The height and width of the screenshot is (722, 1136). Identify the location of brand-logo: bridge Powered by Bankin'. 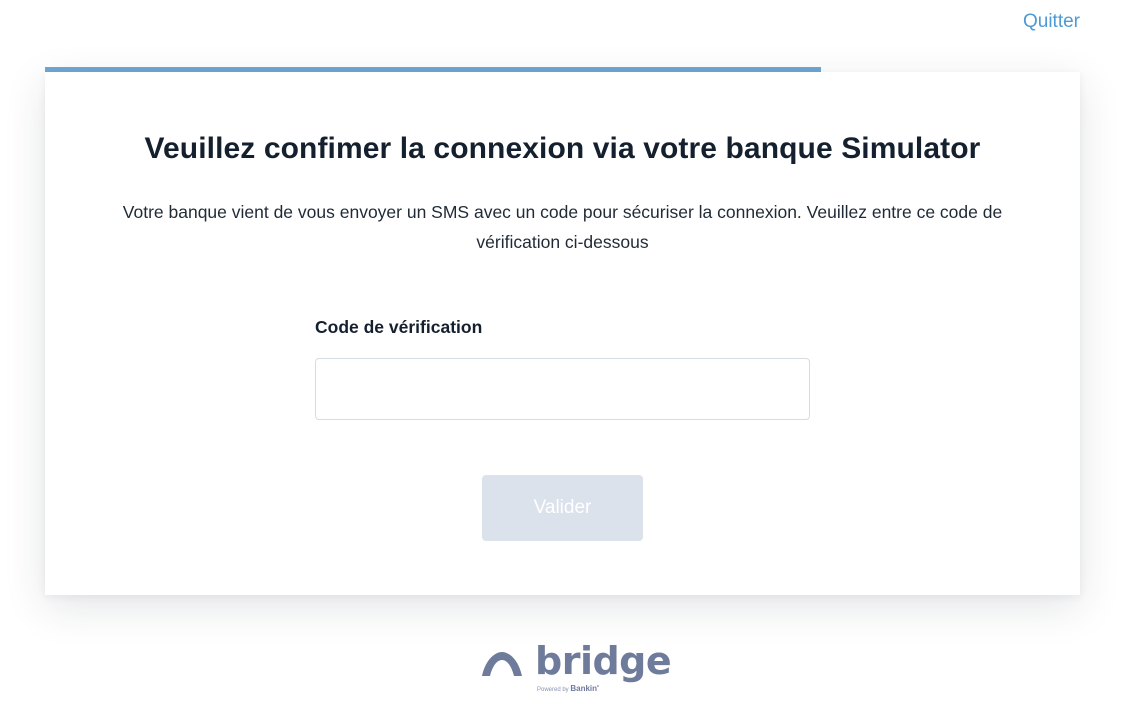
(576, 667).